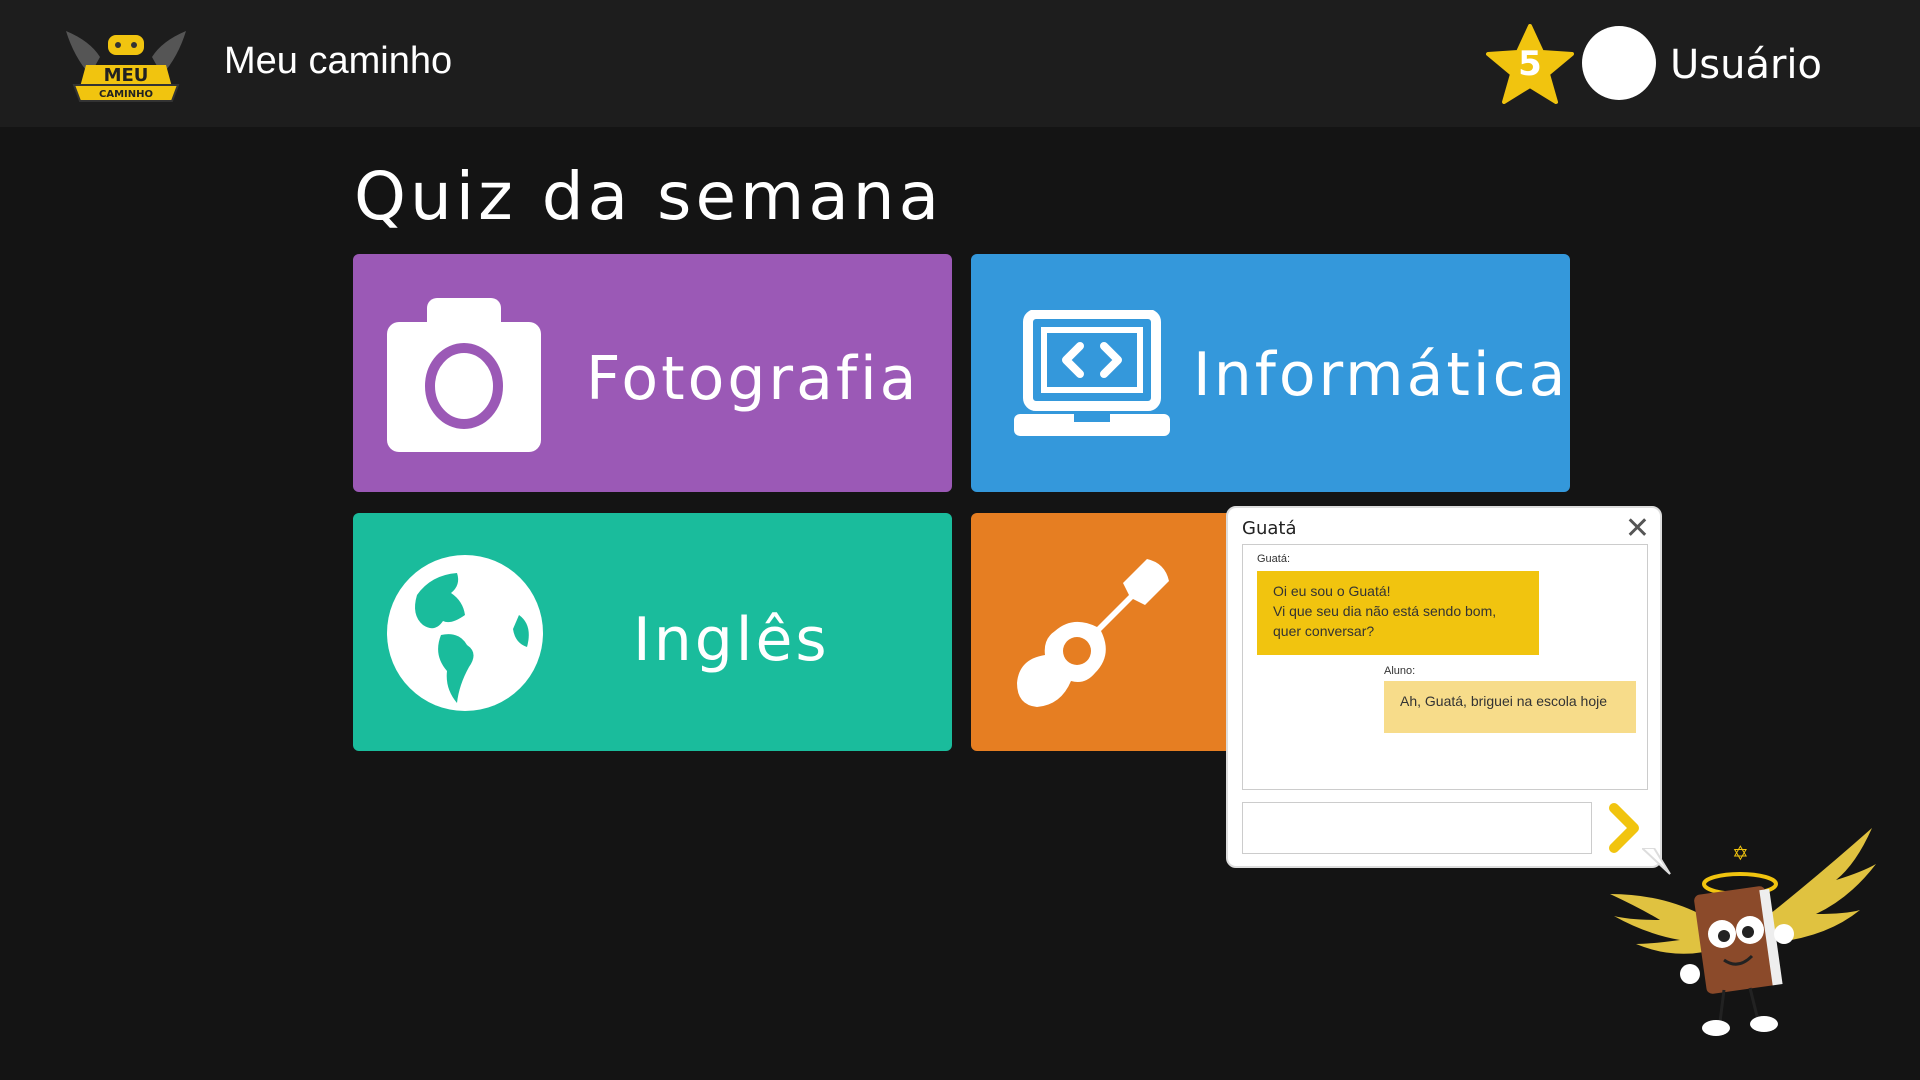 The height and width of the screenshot is (1080, 1920). I want to click on chat-input, so click(1417, 828).